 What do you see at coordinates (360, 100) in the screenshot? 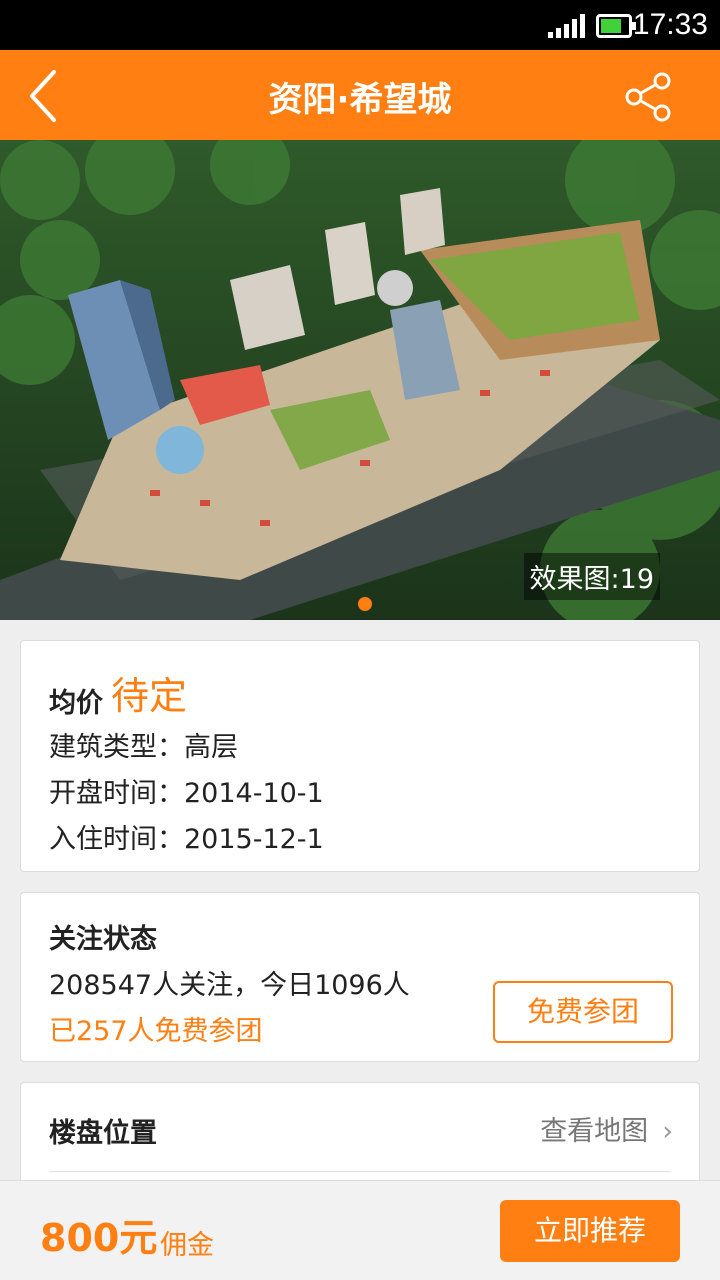
I see `page-title: 资阳·希望城` at bounding box center [360, 100].